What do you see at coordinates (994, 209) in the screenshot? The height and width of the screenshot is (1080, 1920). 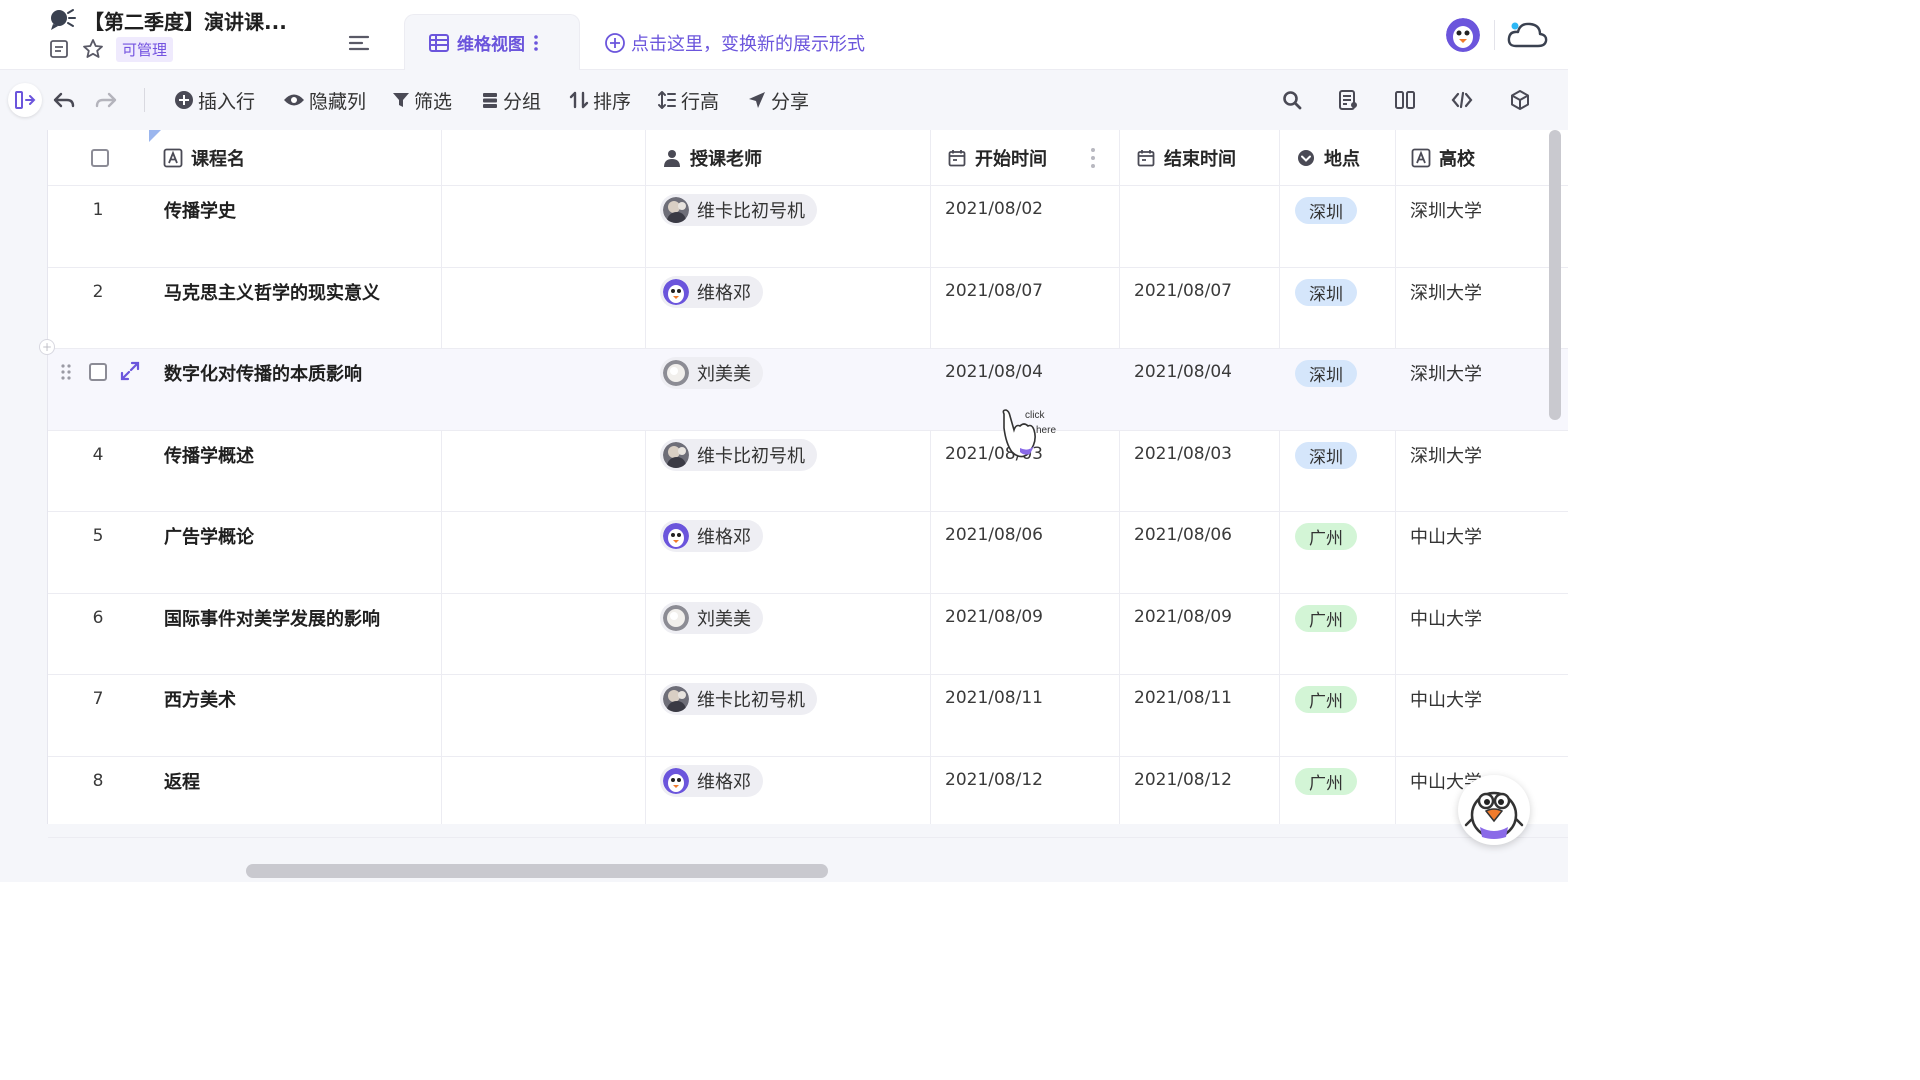 I see `start-date-cell: 2021/08/02` at bounding box center [994, 209].